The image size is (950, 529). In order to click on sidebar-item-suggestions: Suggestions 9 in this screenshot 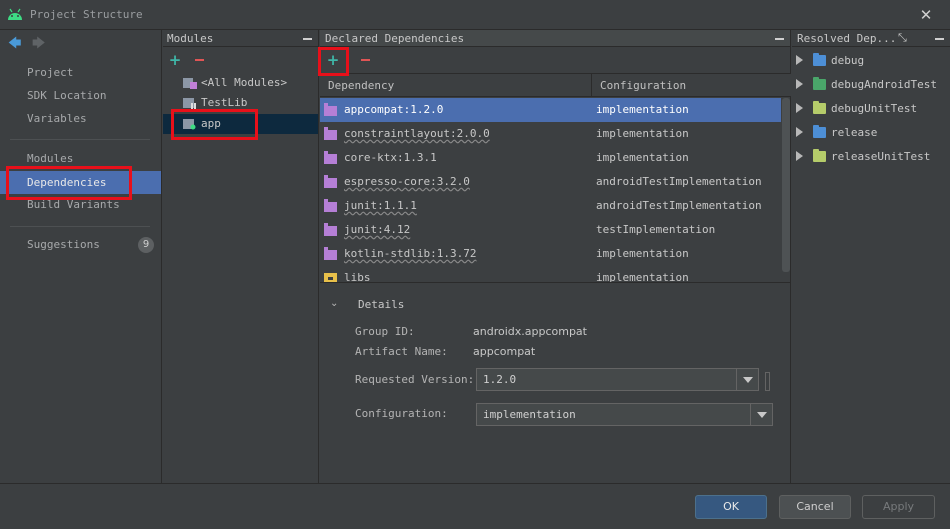, I will do `click(80, 244)`.